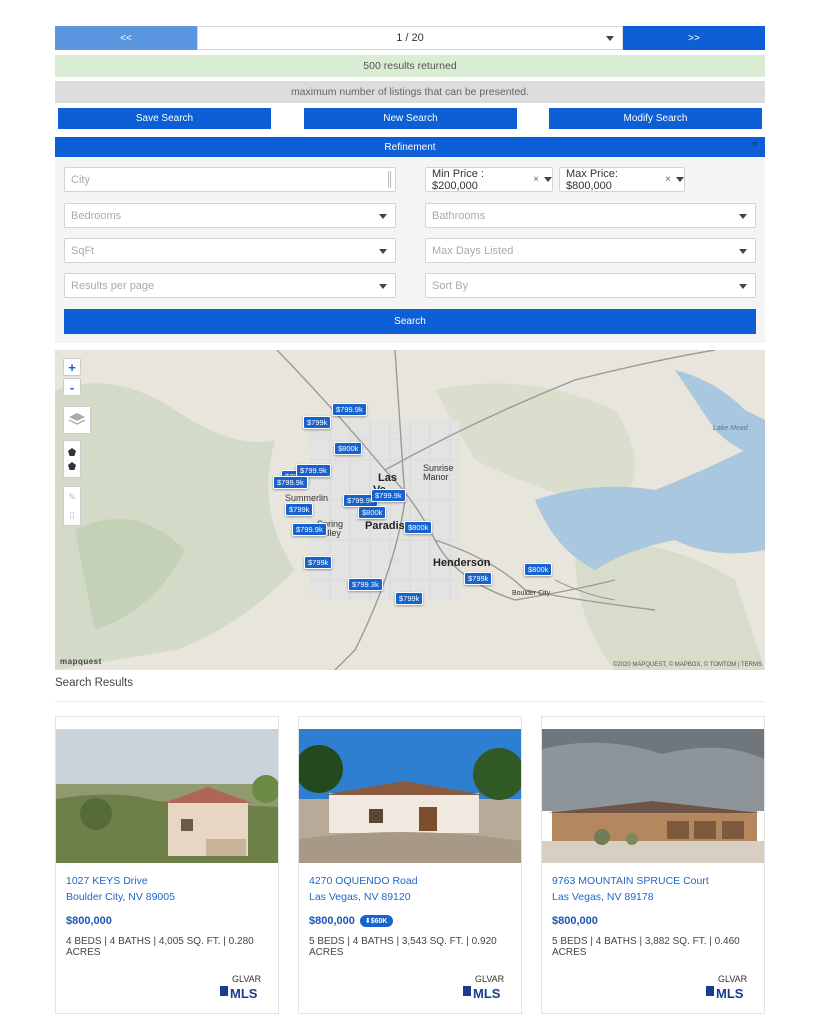 Image resolution: width=820 pixels, height=1024 pixels. Describe the element at coordinates (72, 367) in the screenshot. I see `zoom-in-button: +` at that location.